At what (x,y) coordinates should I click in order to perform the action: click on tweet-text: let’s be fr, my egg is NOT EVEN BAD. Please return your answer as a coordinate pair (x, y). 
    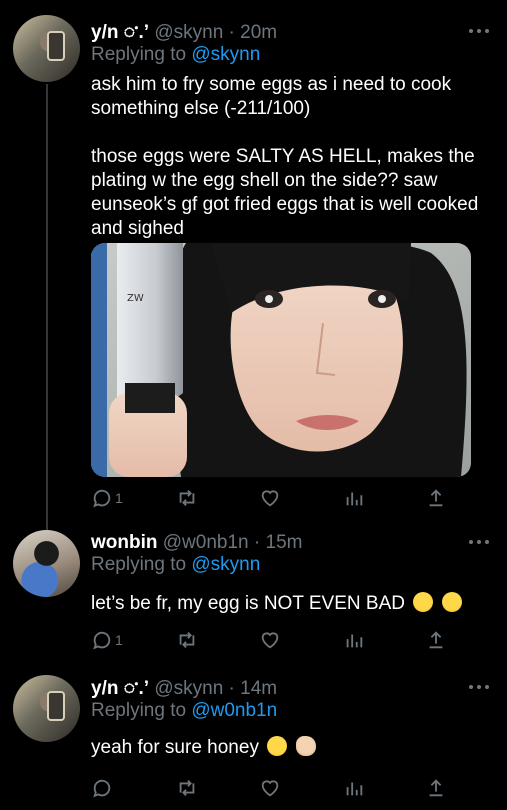
    Looking at the image, I should click on (291, 604).